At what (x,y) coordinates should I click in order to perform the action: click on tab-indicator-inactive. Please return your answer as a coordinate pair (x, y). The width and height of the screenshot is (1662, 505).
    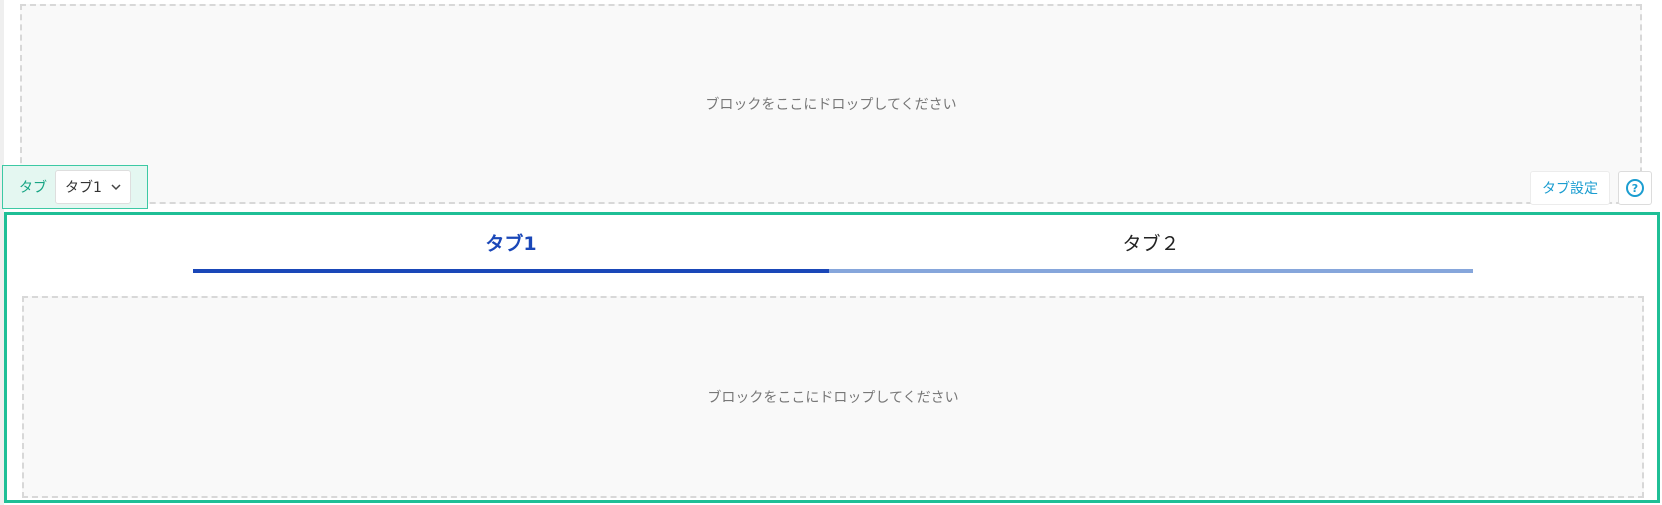
    Looking at the image, I should click on (1151, 271).